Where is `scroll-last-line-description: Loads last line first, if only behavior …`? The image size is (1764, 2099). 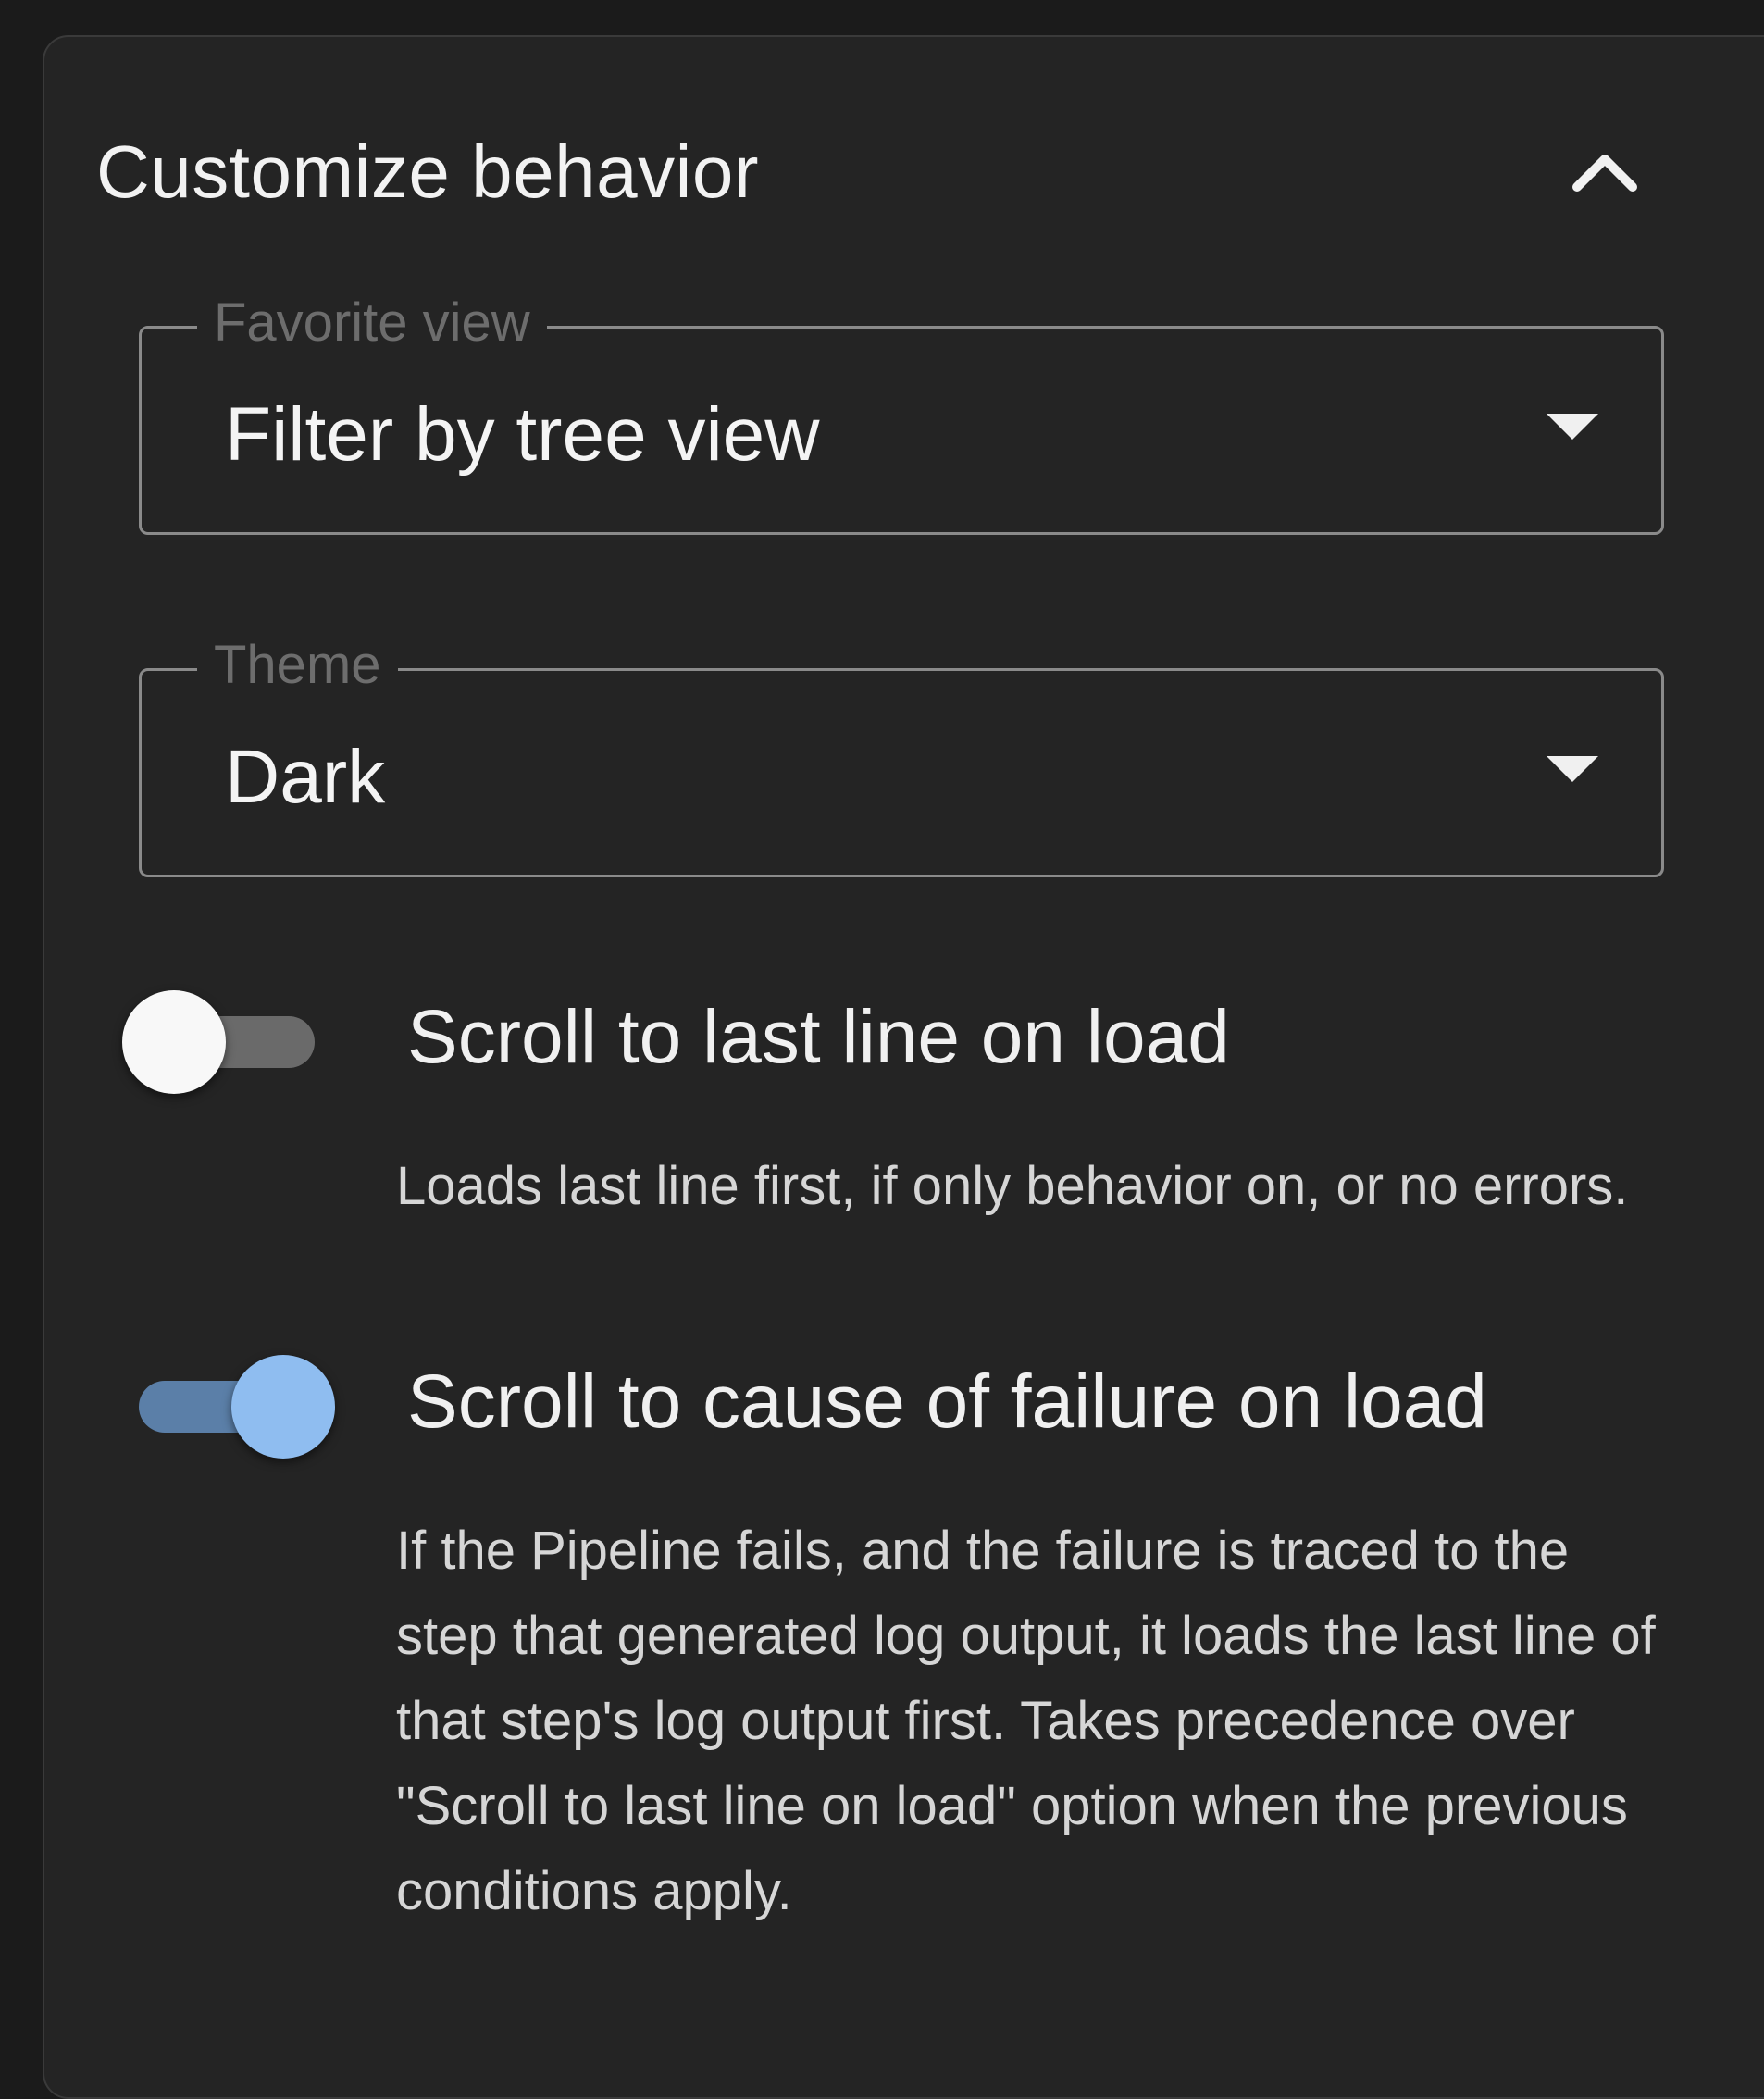 scroll-last-line-description: Loads last line first, if only behavior … is located at coordinates (1012, 1186).